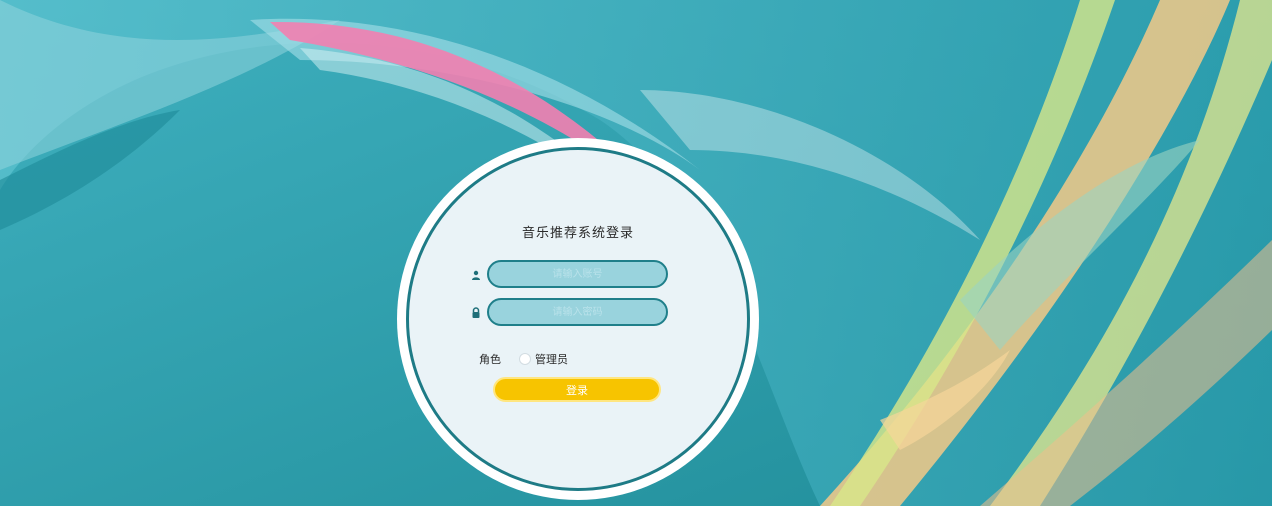 This screenshot has height=506, width=1272. Describe the element at coordinates (577, 312) in the screenshot. I see `password-input` at that location.